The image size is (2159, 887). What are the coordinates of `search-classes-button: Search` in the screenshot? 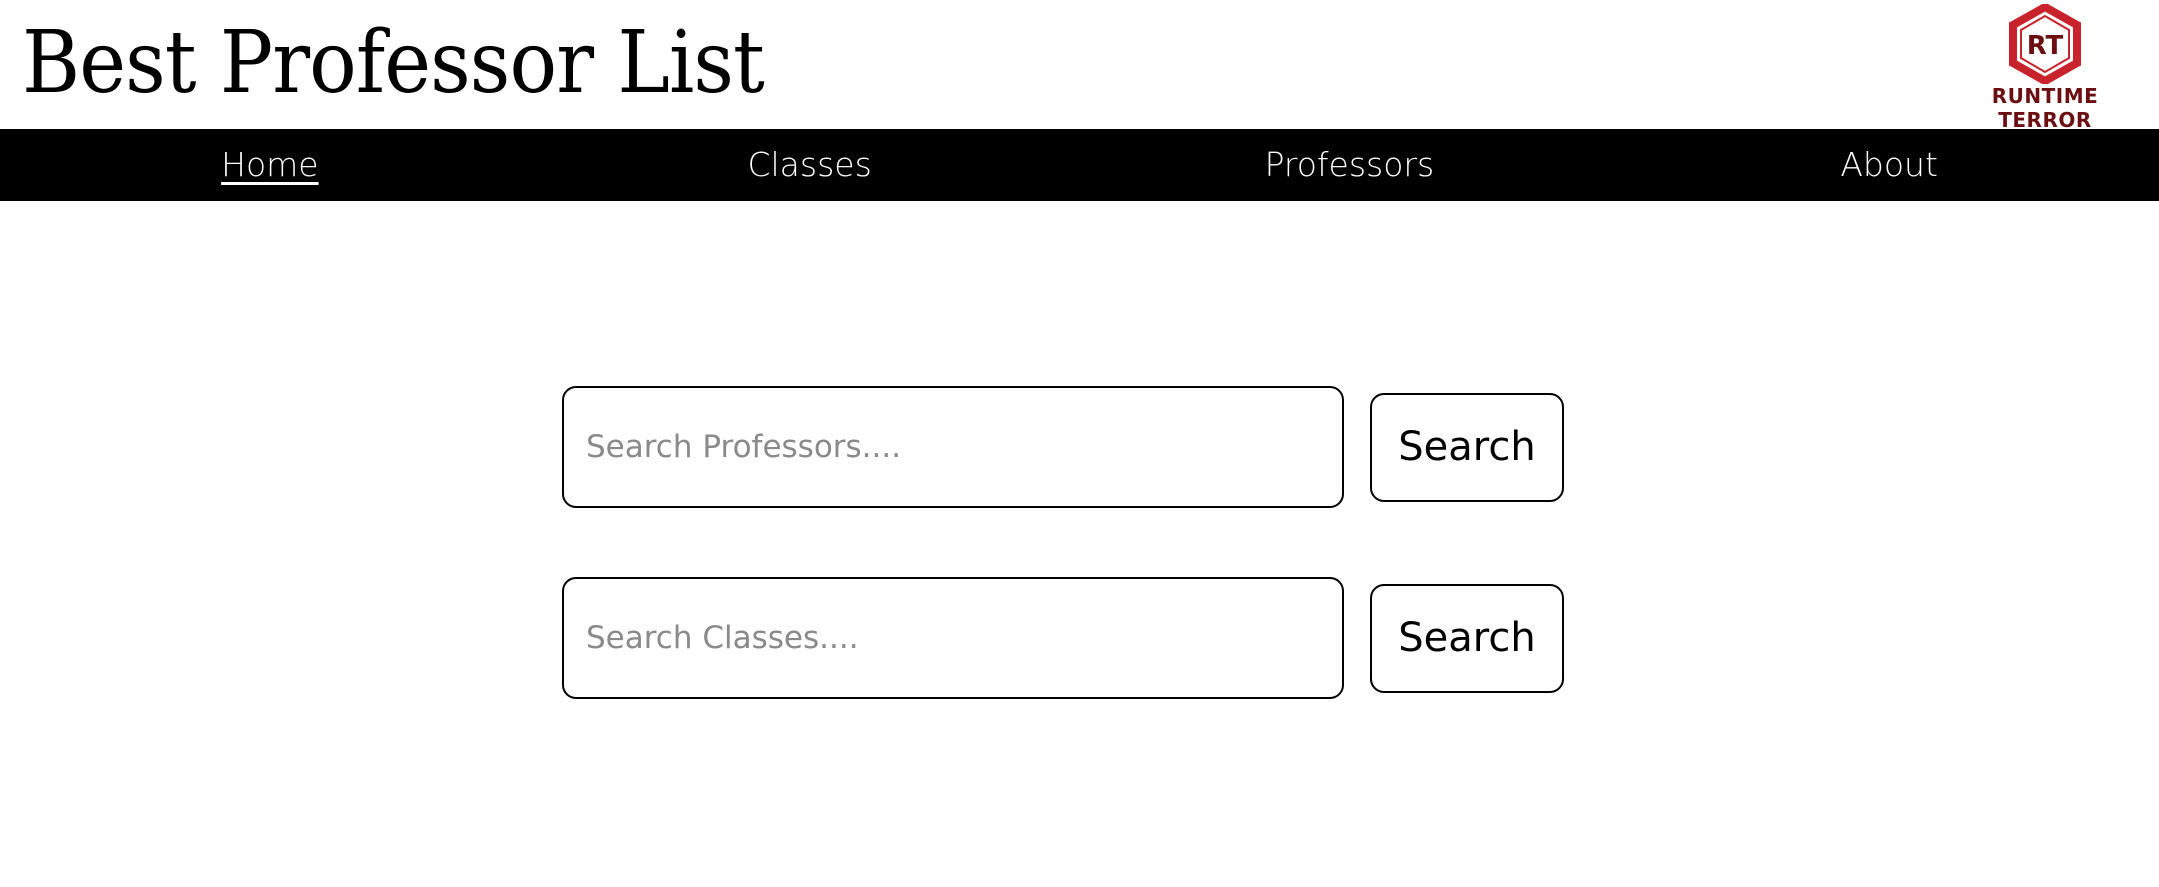 It's located at (1467, 638).